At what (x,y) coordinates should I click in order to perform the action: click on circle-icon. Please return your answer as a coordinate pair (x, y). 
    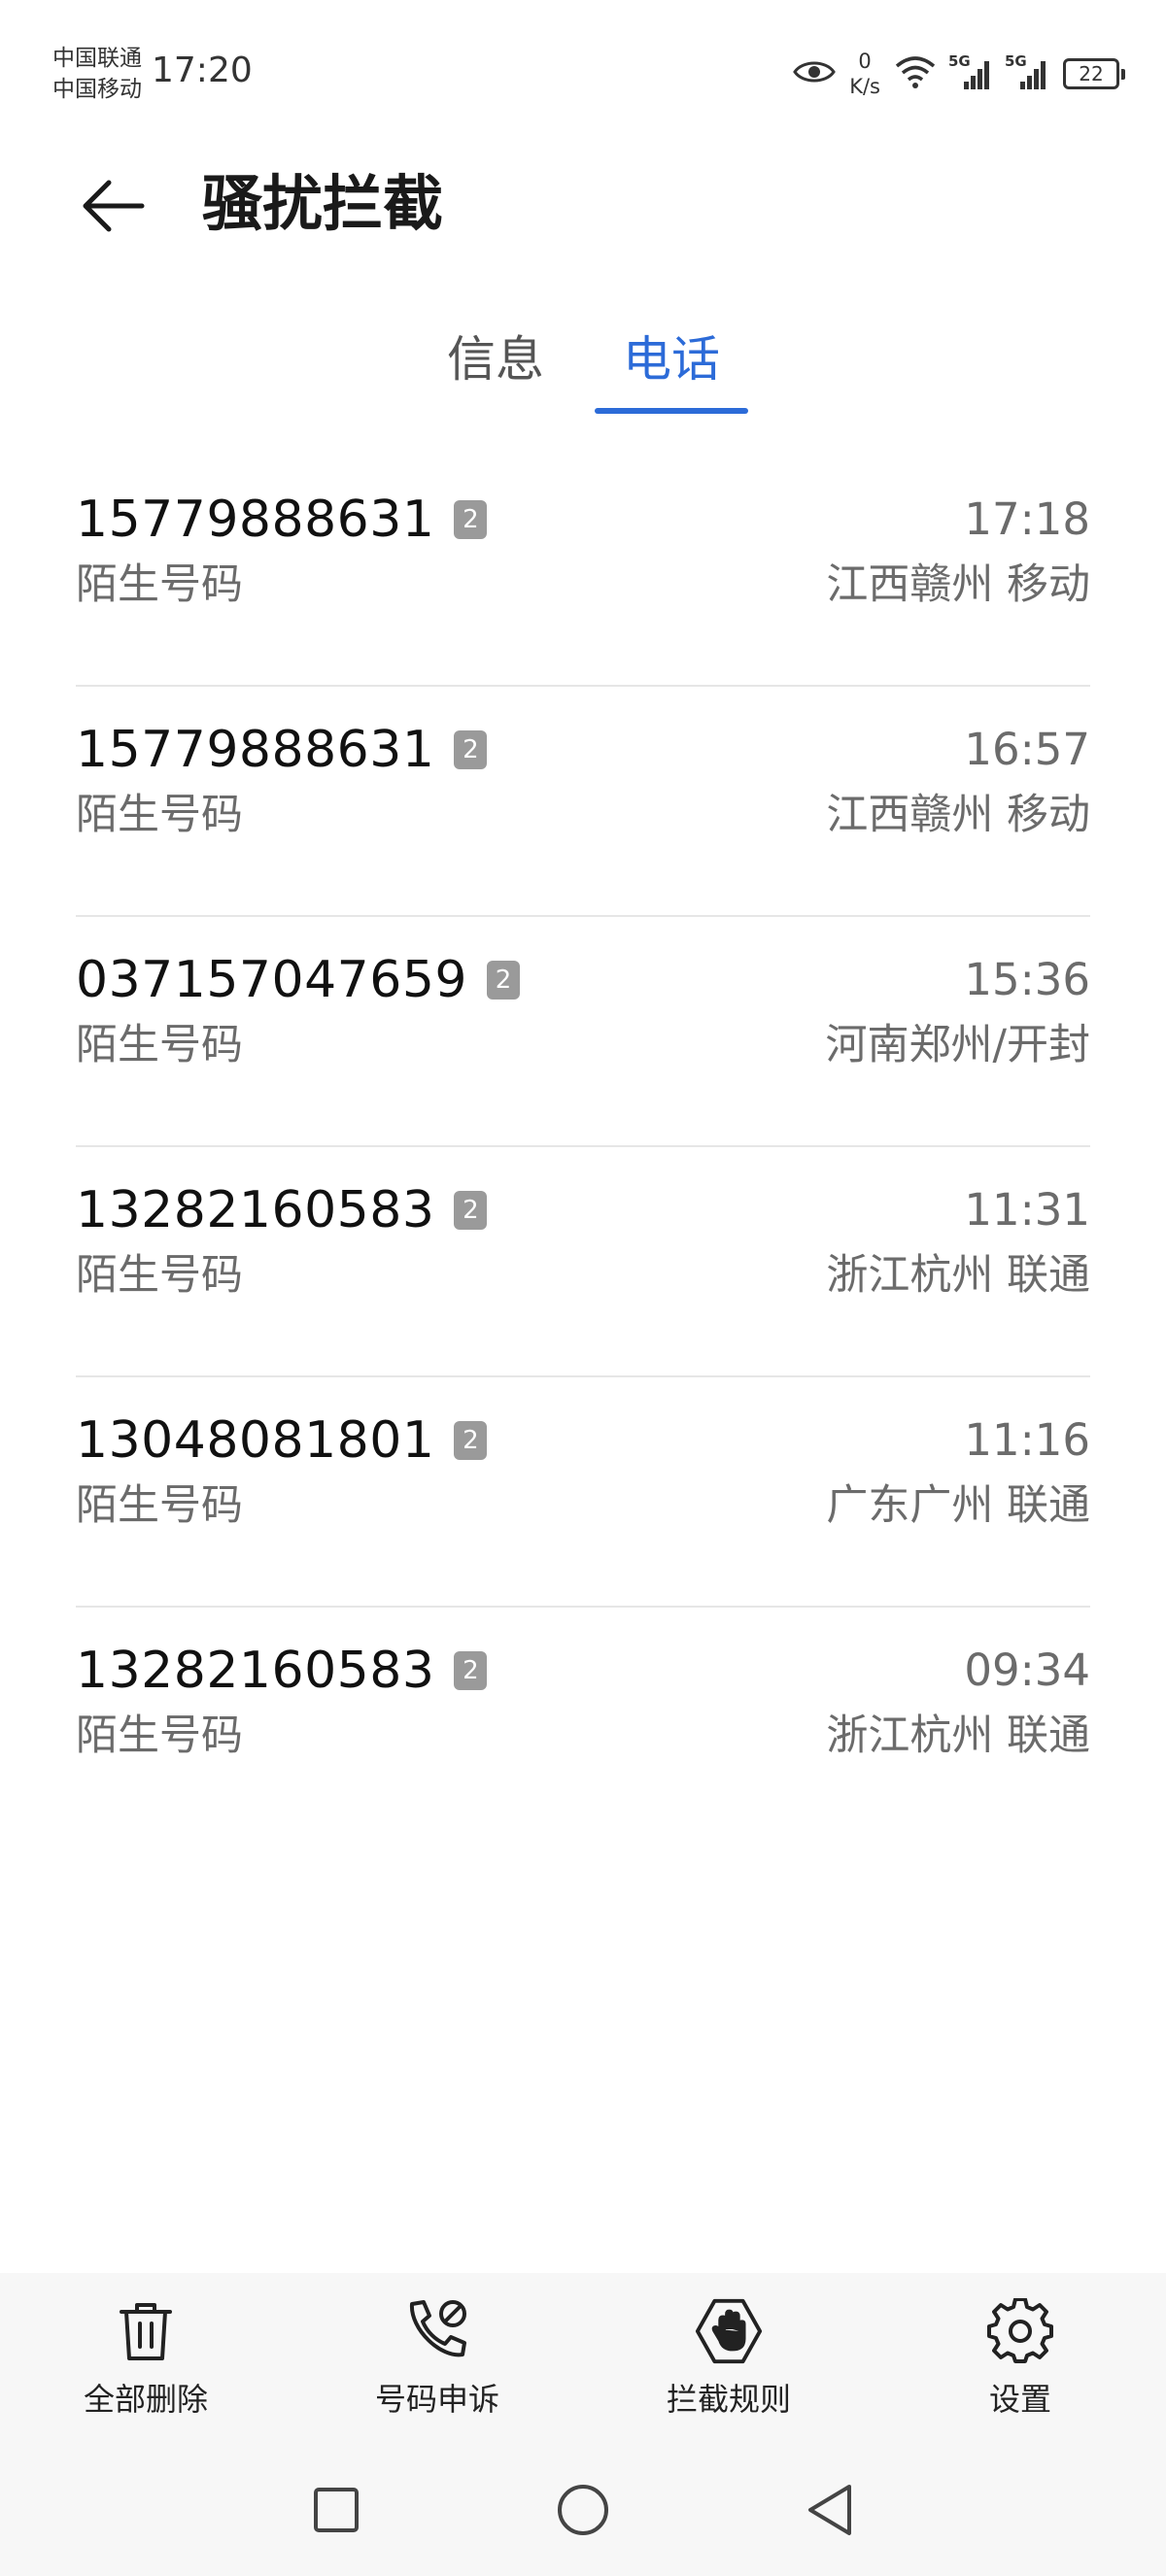
    Looking at the image, I should click on (583, 2512).